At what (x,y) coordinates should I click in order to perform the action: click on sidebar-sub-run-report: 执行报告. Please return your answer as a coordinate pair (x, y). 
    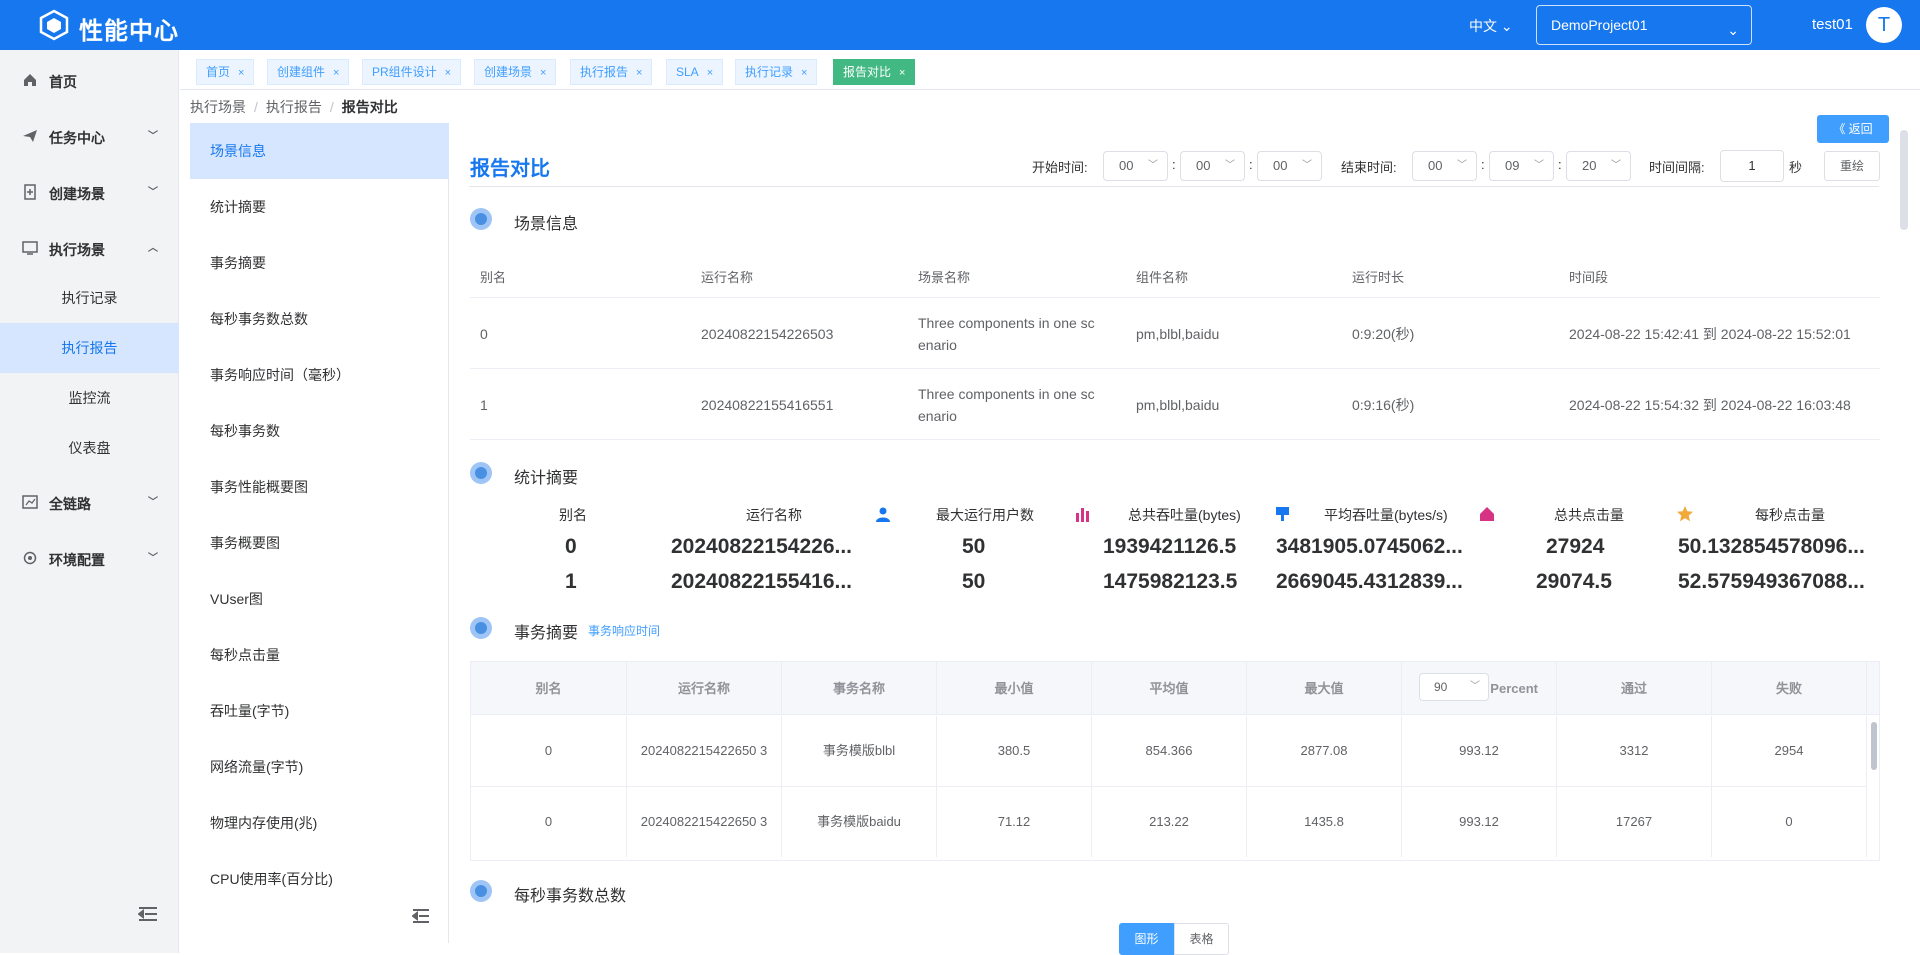
    Looking at the image, I should click on (89, 348).